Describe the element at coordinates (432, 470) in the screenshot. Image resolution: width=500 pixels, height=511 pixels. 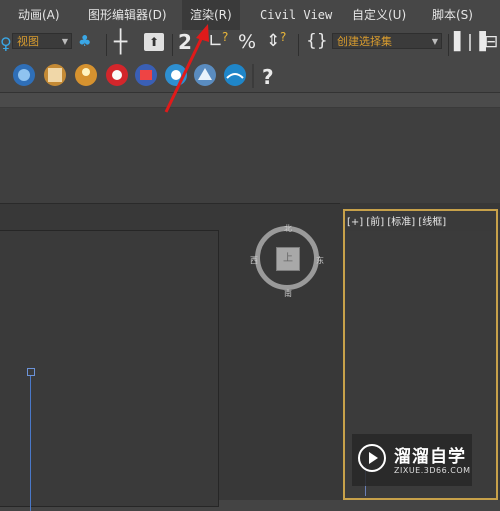
I see `watermark-url: ZIXUE.3D66.COM` at that location.